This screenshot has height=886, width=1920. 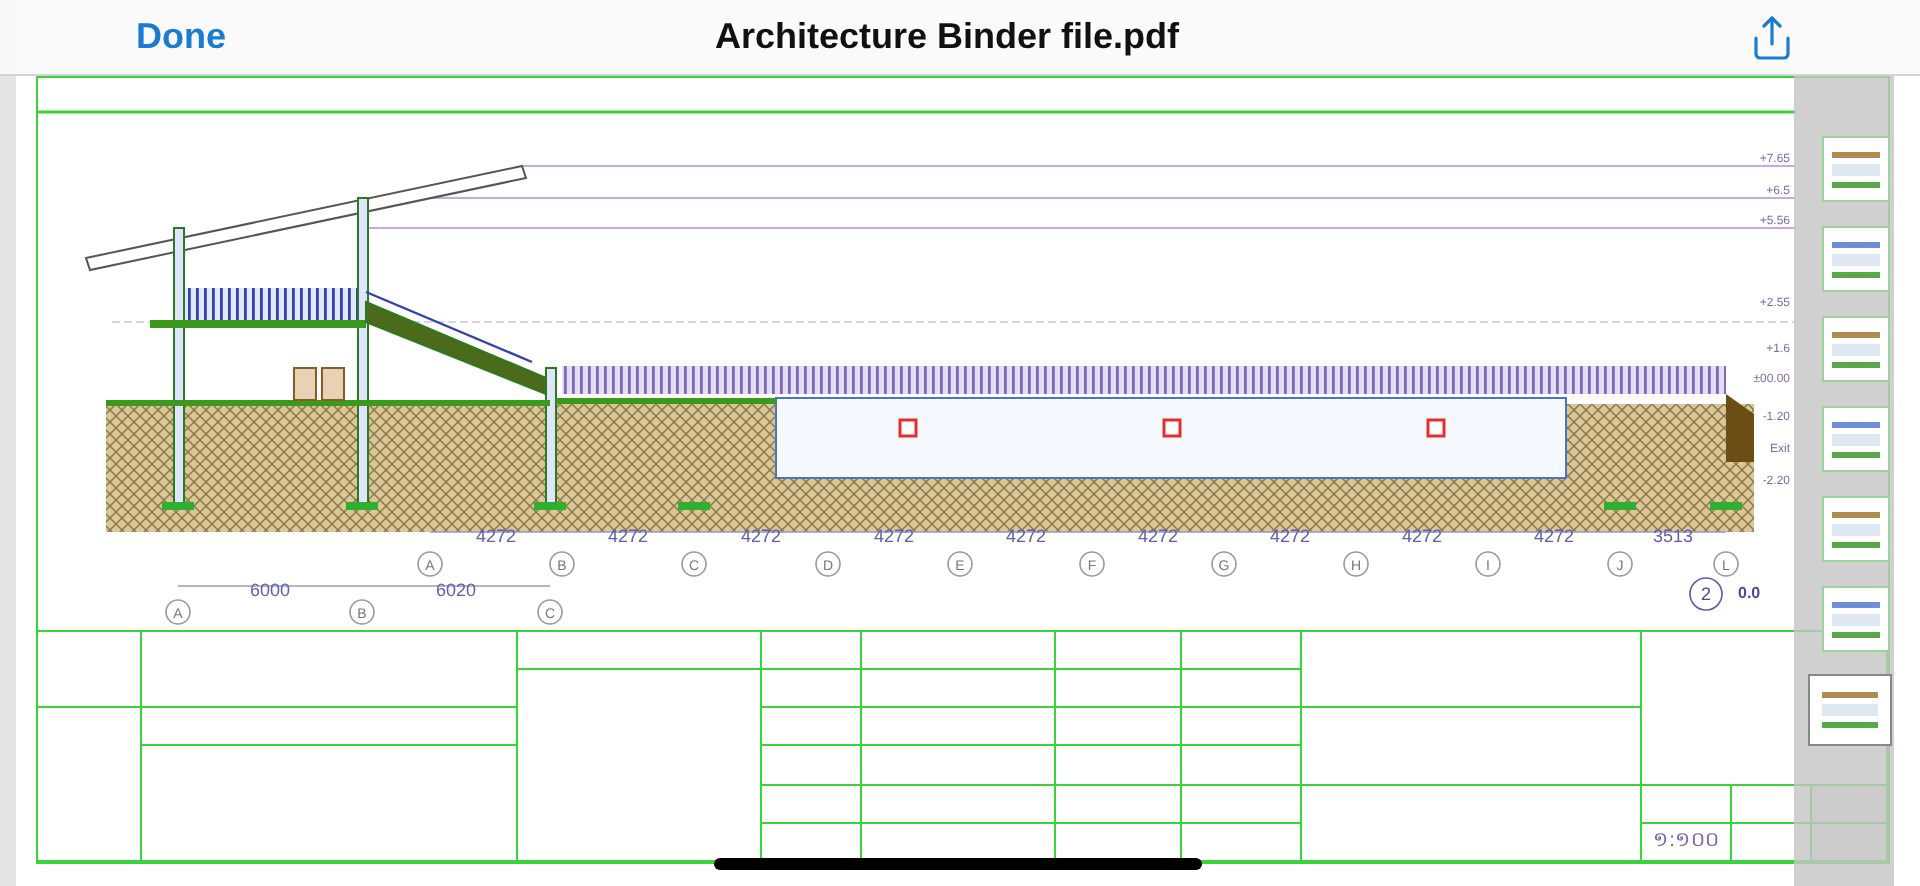 What do you see at coordinates (456, 590) in the screenshot?
I see `dimension-label: 6020` at bounding box center [456, 590].